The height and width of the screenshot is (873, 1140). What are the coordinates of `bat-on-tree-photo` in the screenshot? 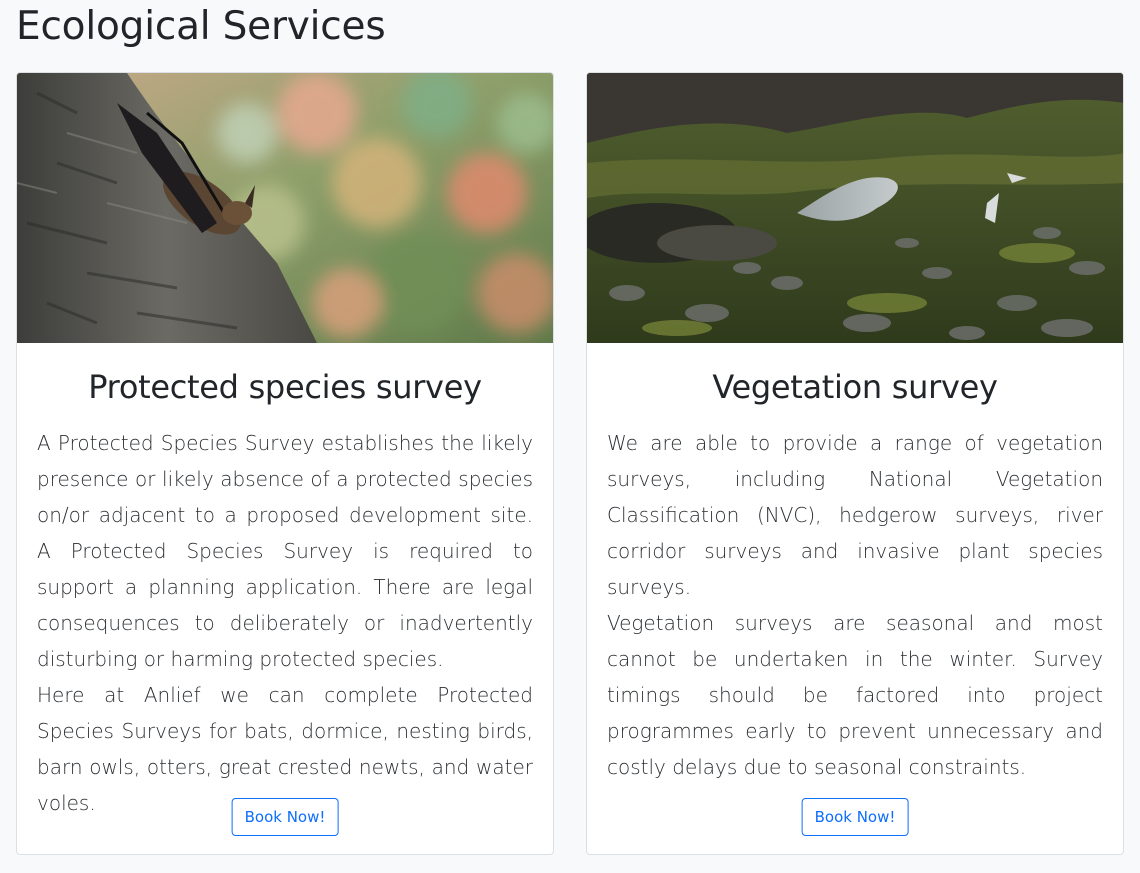 It's located at (285, 208).